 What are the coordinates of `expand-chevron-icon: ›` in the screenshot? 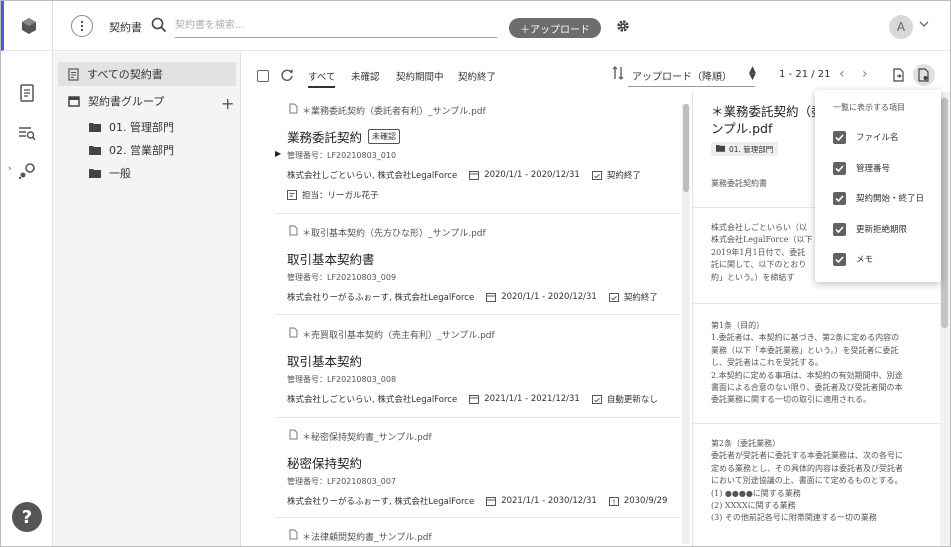 It's located at (10, 169).